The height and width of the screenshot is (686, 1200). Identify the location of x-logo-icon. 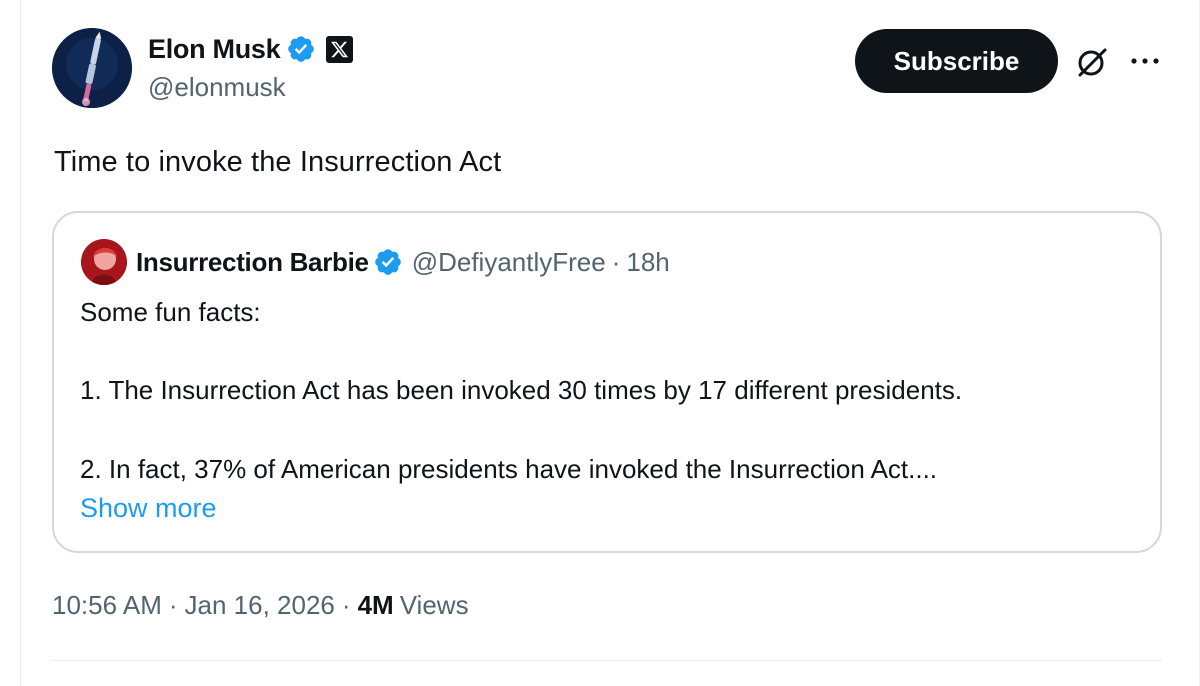
(340, 49).